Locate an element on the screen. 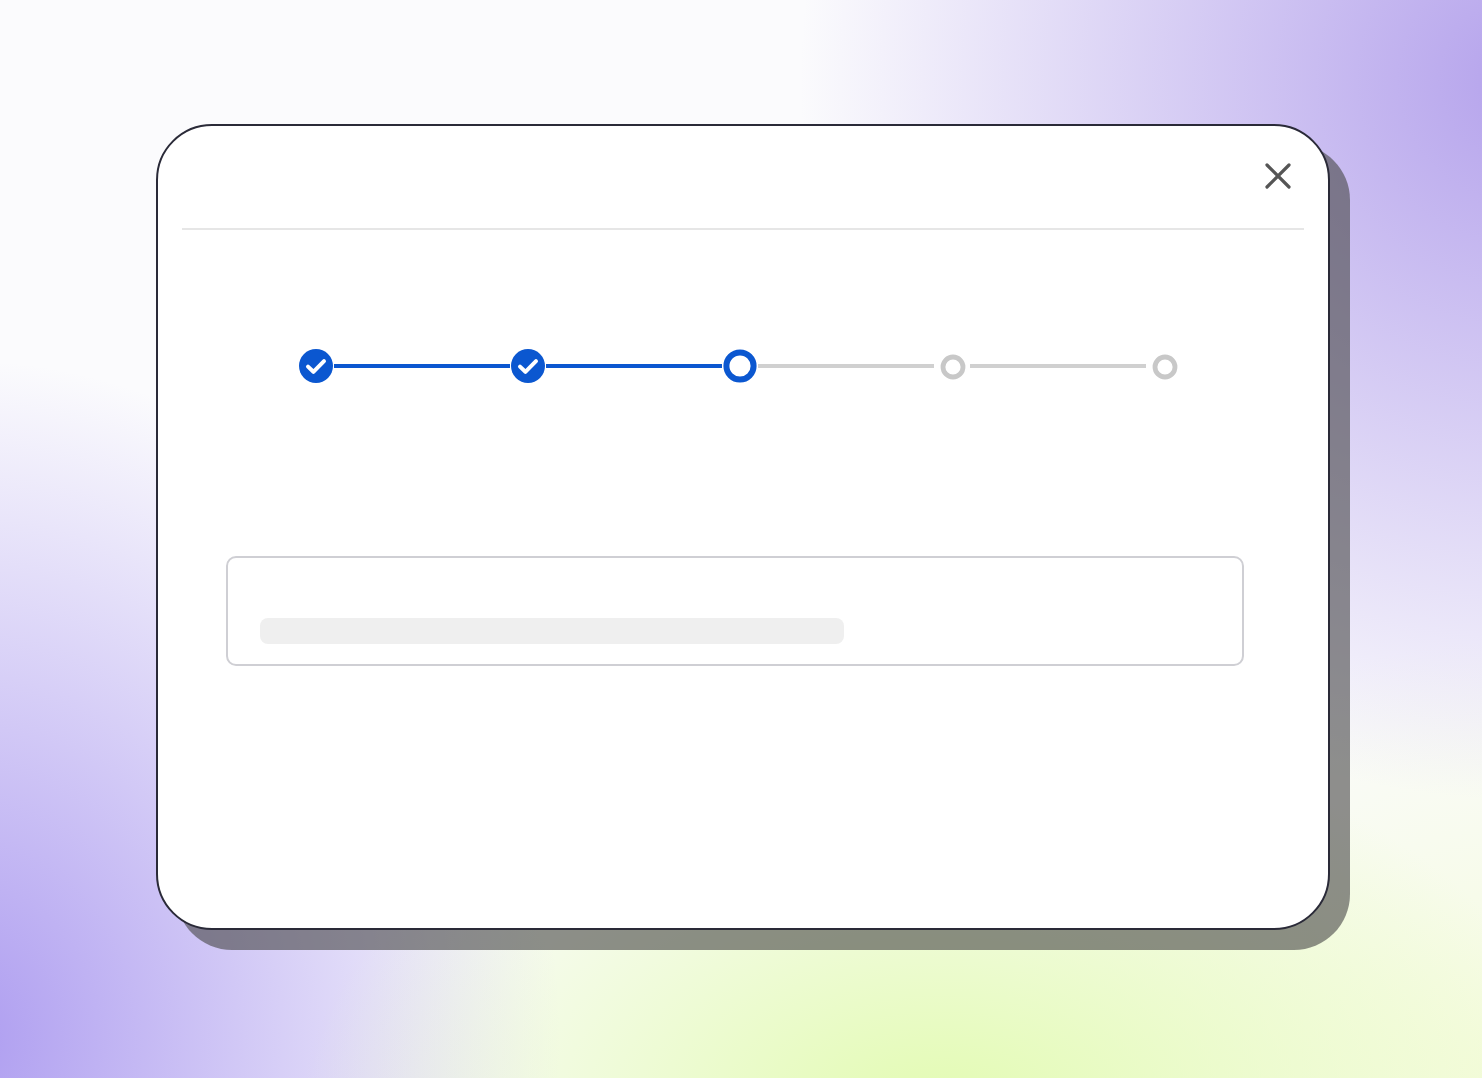 This screenshot has width=1482, height=1078. input-field is located at coordinates (735, 611).